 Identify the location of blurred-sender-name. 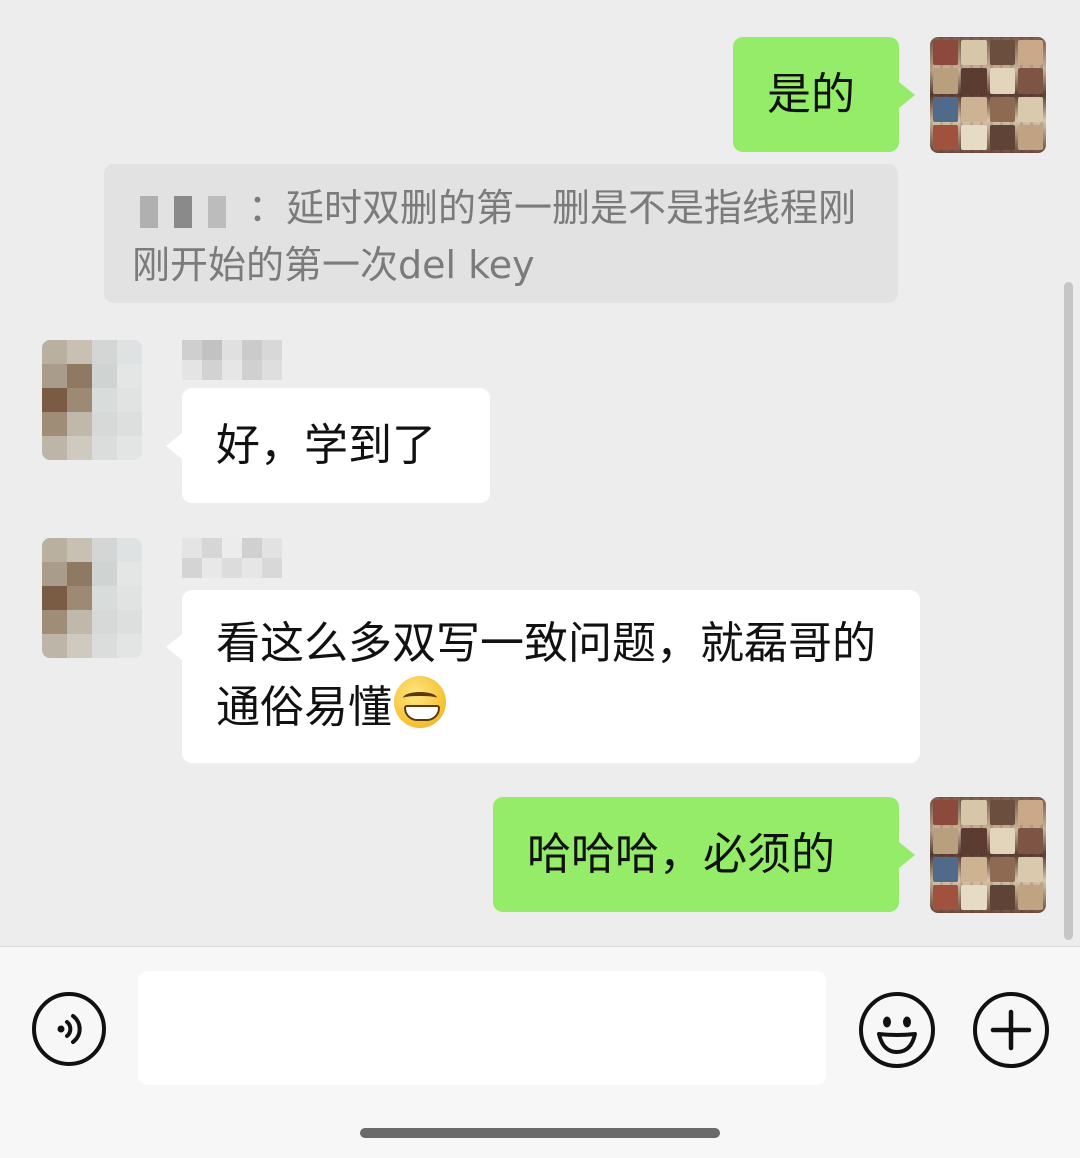
(188, 211).